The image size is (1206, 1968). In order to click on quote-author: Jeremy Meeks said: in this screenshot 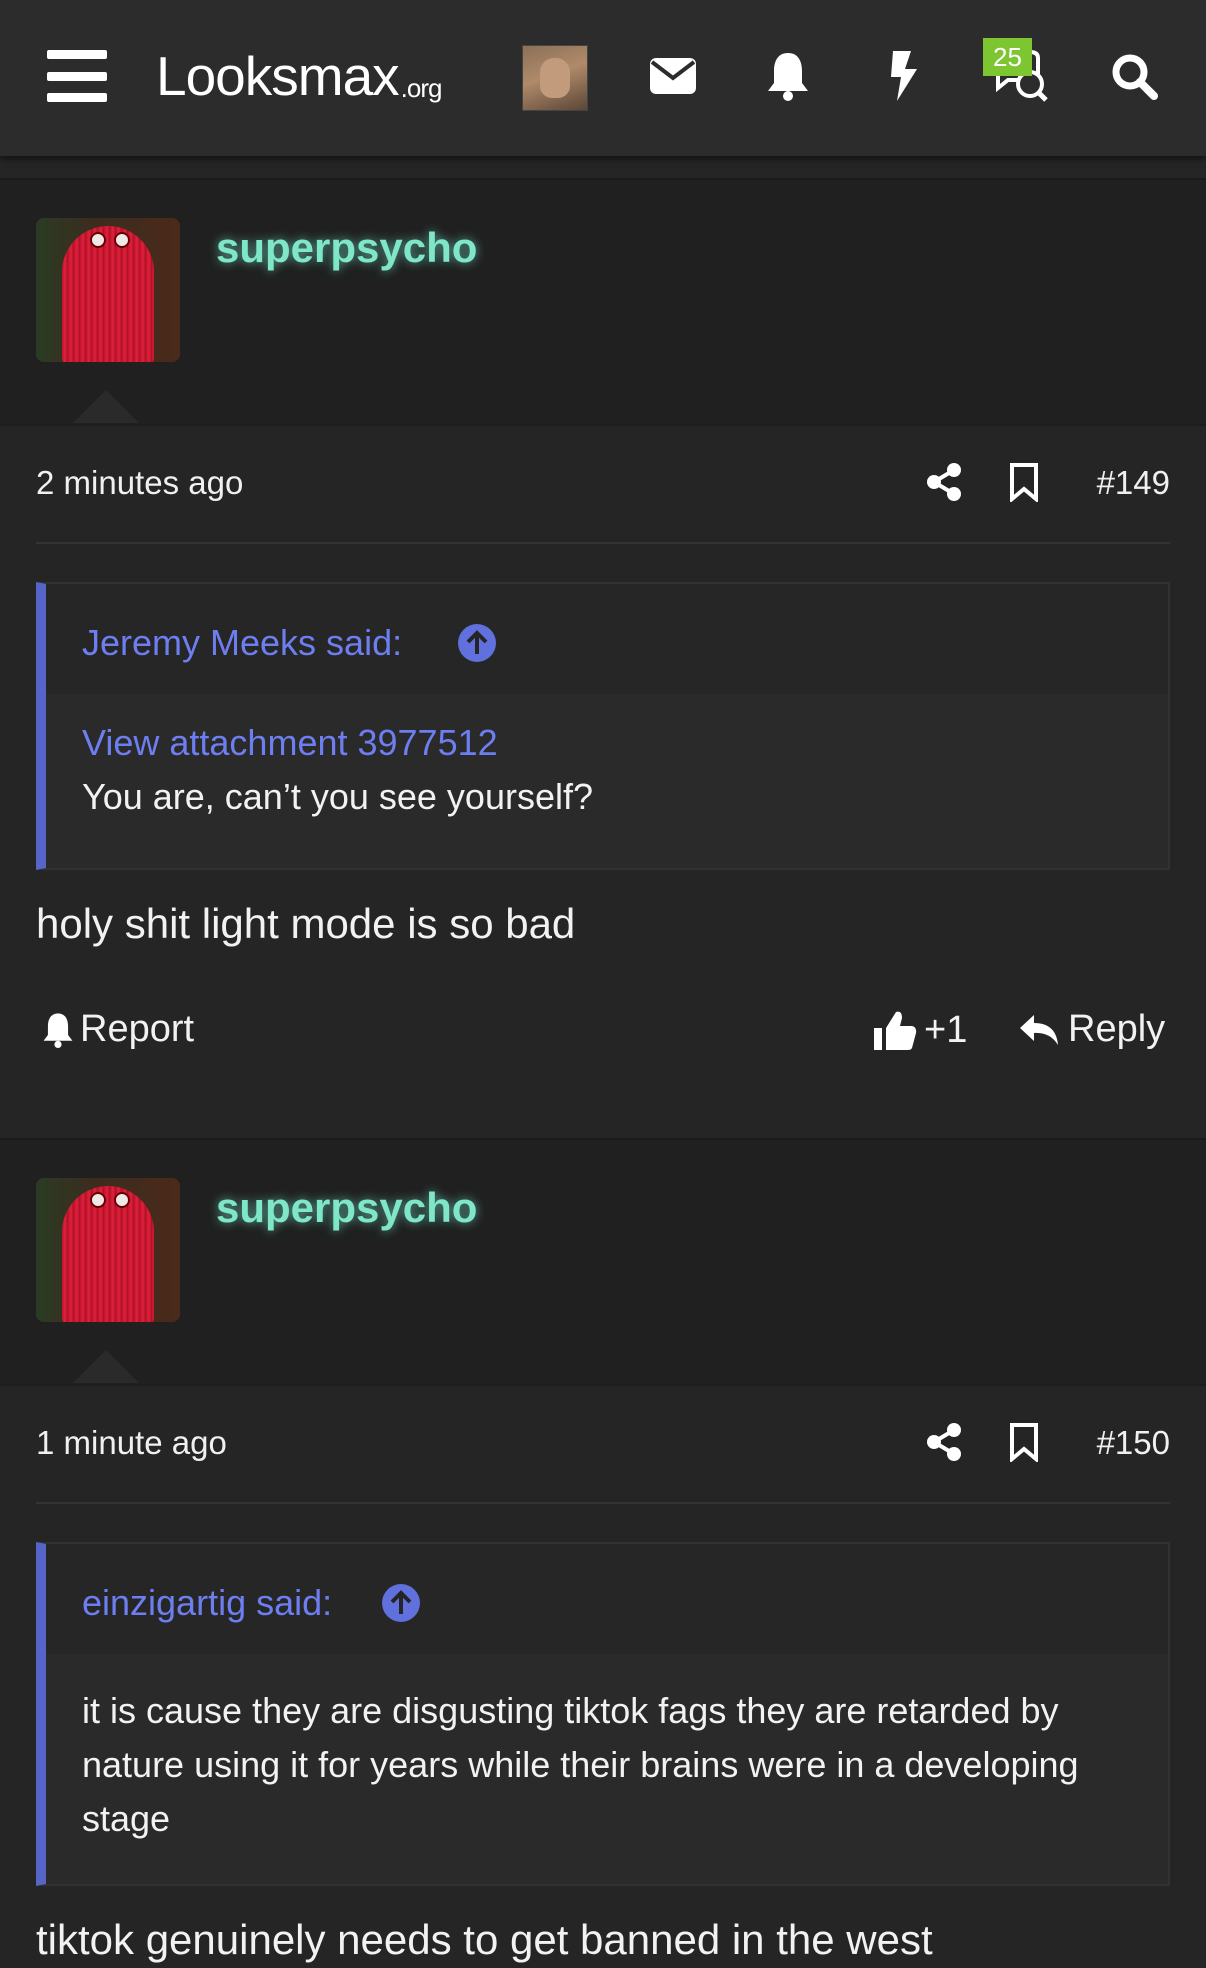, I will do `click(242, 643)`.